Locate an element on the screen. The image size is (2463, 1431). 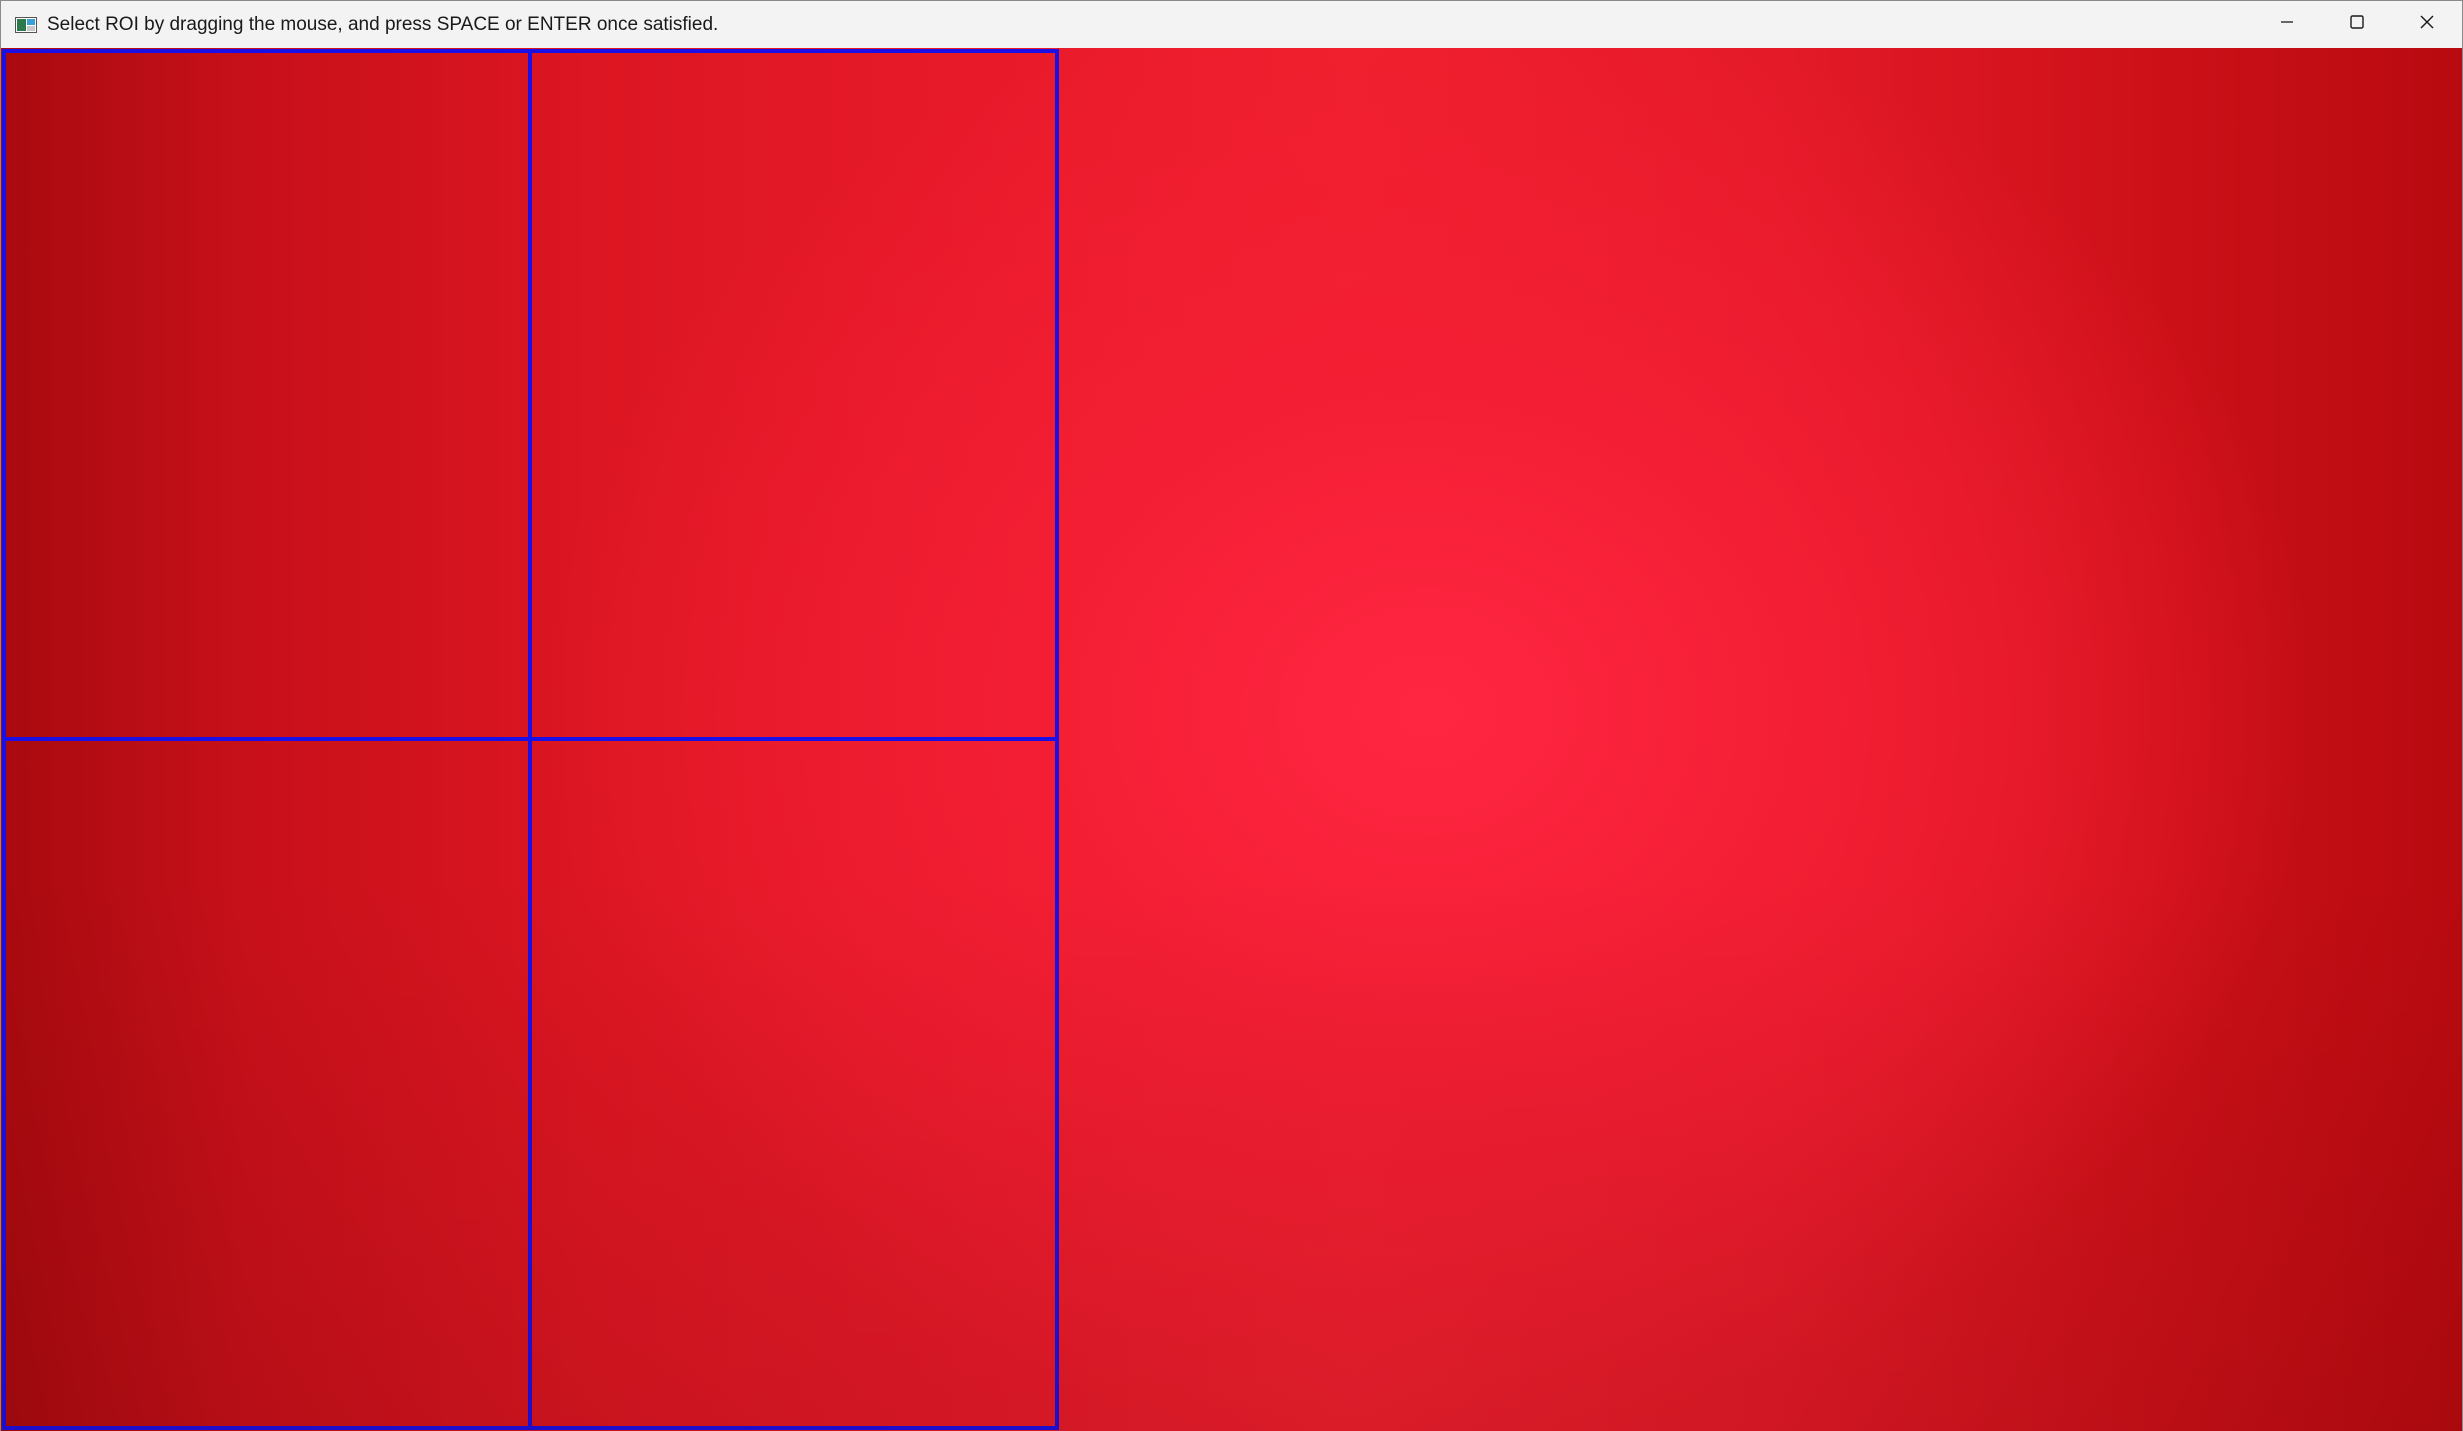
roi-cell-bottom-right is located at coordinates (793, 1083).